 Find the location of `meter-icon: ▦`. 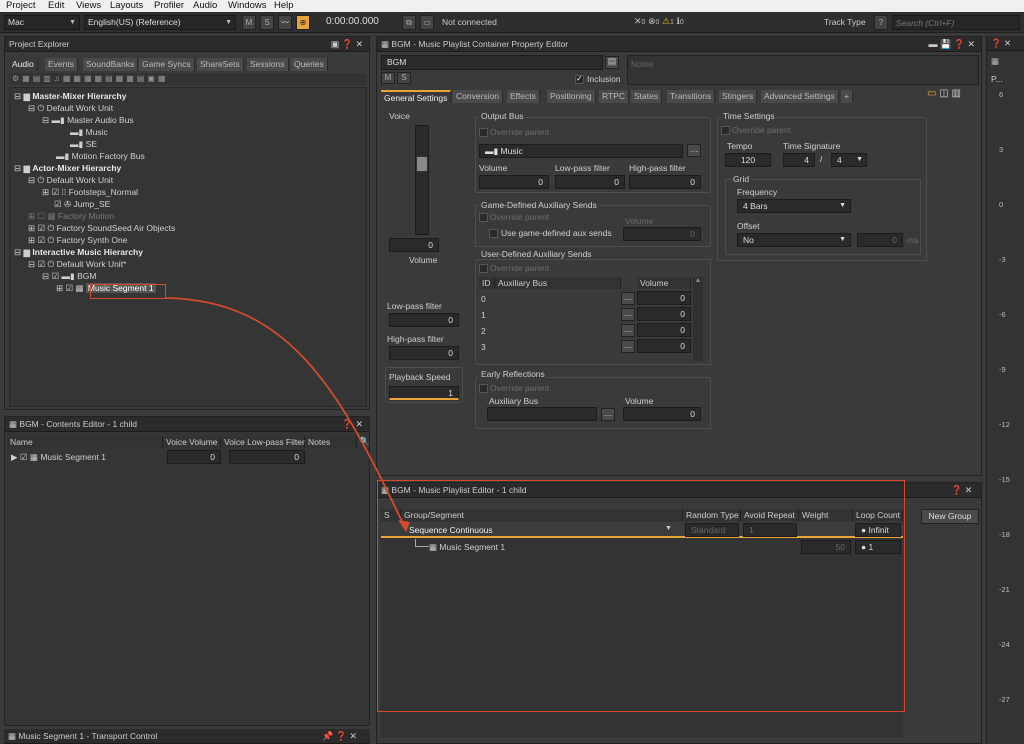

meter-icon: ▦ is located at coordinates (995, 61).